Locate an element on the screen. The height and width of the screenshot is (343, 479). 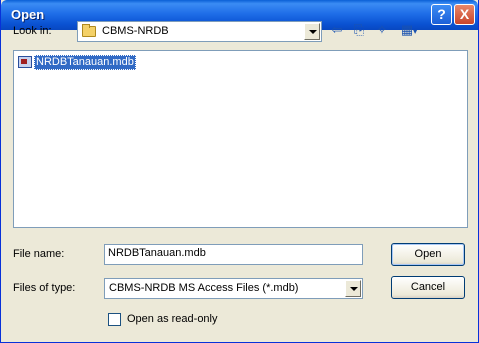
files-of-type-dropdown: CBMS-NRDB MS Access Files (*.mdb) is located at coordinates (233, 288).